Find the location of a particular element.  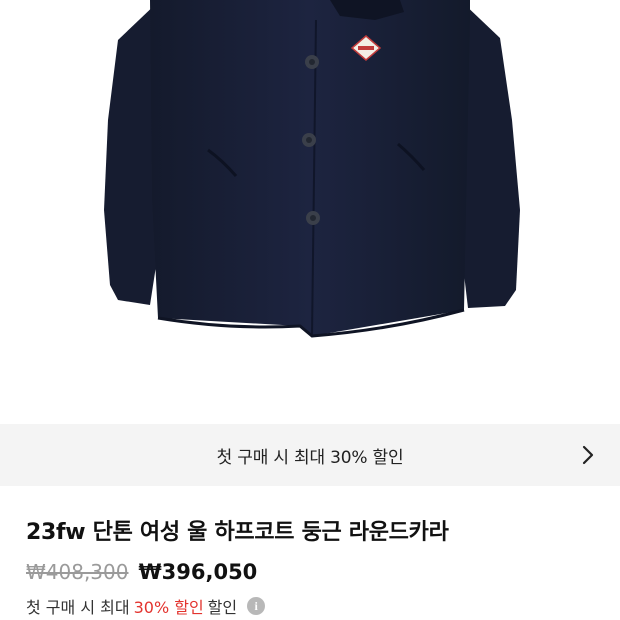

chevron-right-icon is located at coordinates (588, 455).